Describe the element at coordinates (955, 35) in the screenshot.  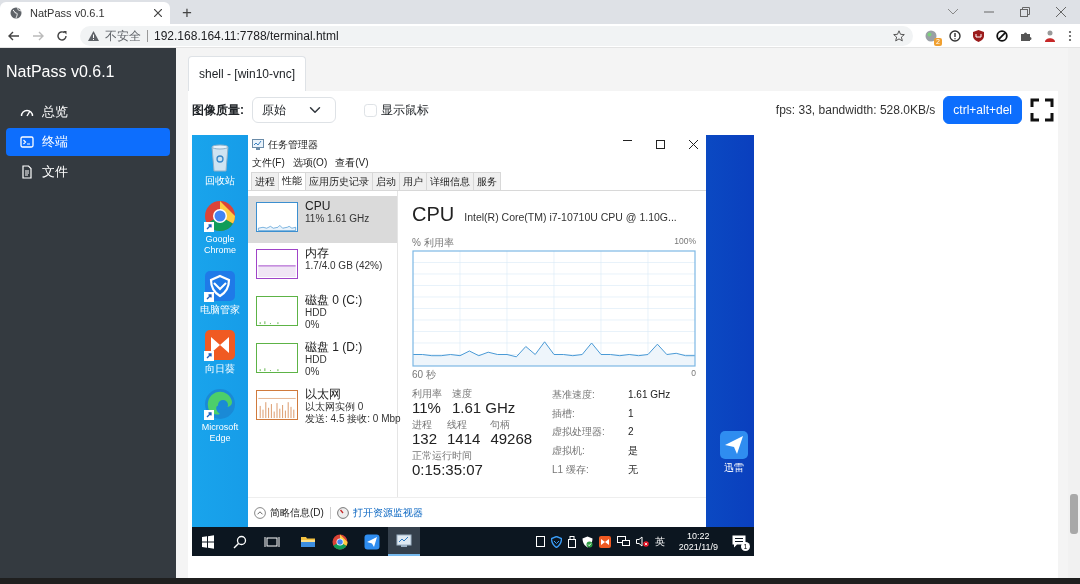
I see `info-icon` at that location.